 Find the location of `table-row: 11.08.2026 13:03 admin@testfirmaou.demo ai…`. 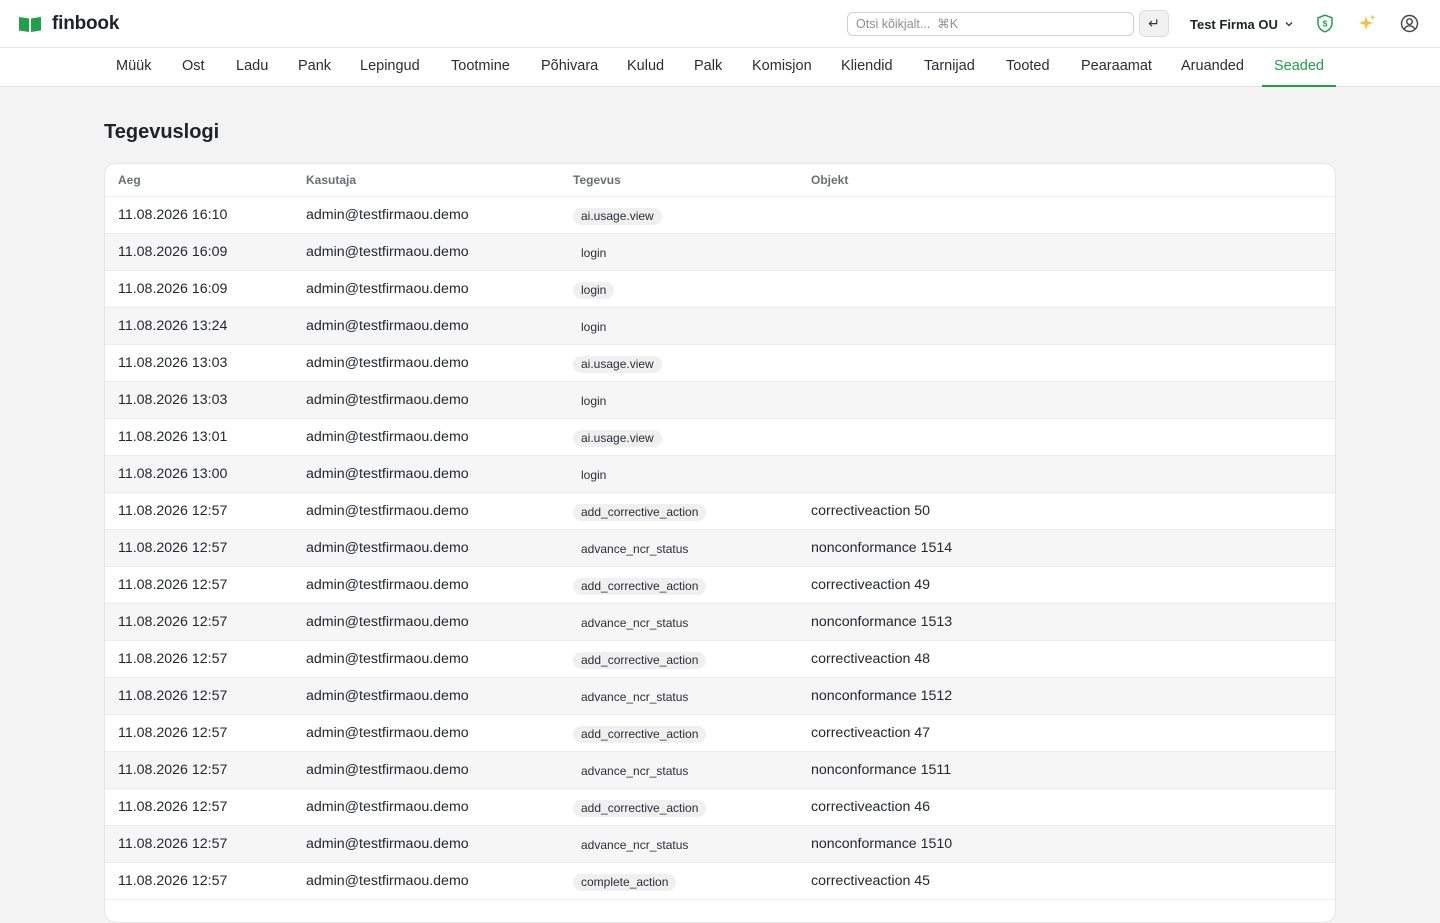

table-row: 11.08.2026 13:03 admin@testfirmaou.demo ai… is located at coordinates (720, 363).